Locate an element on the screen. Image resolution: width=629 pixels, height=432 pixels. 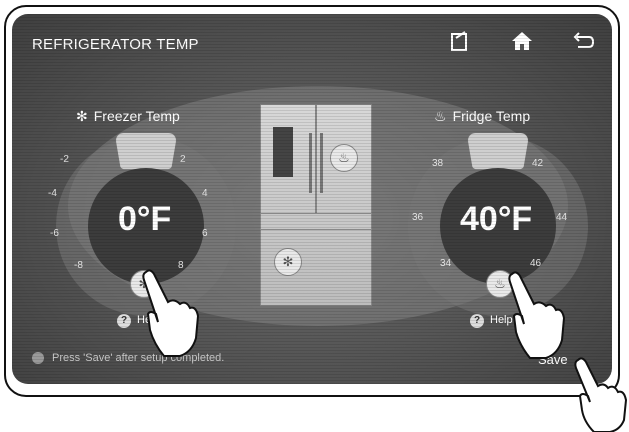
fridge-temp-label: ♨ Fridge Temp is located at coordinates (482, 116).